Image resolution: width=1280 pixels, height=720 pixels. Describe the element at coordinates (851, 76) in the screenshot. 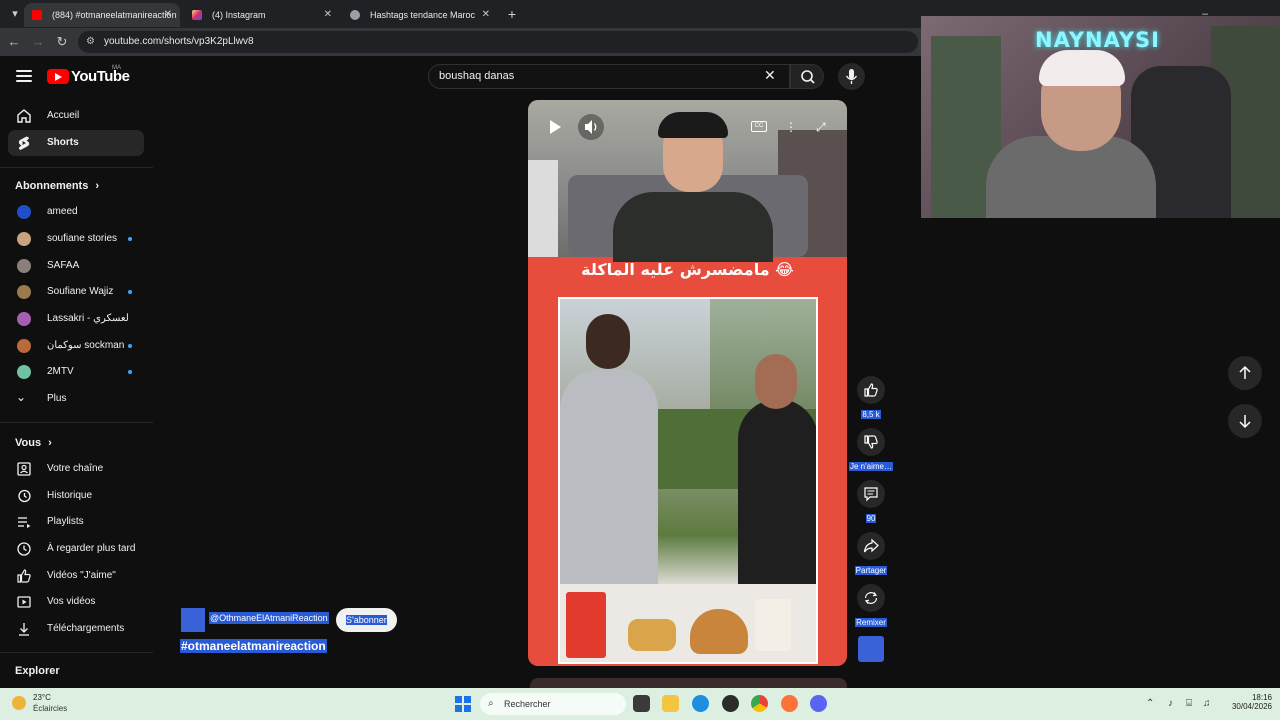

I see `voice-search-button` at that location.